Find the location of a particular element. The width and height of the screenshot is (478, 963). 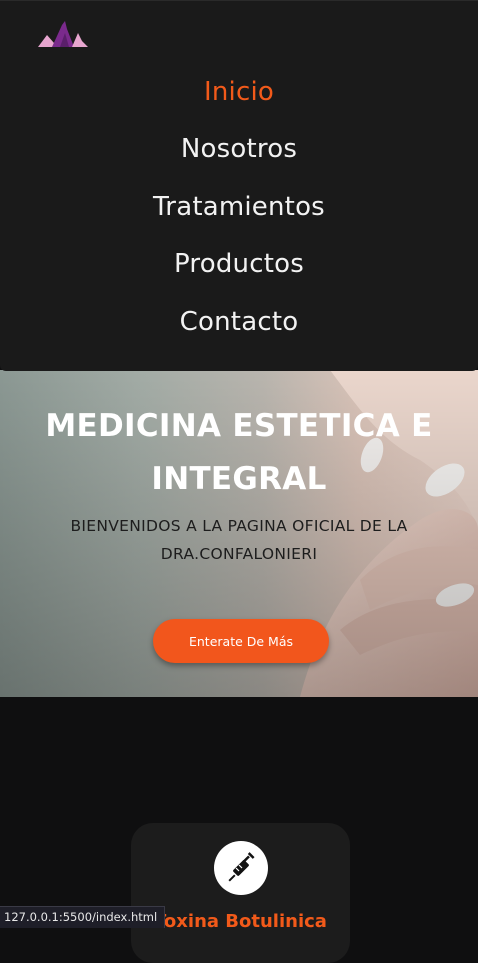

nav-link-contacto: Contacto is located at coordinates (239, 322).